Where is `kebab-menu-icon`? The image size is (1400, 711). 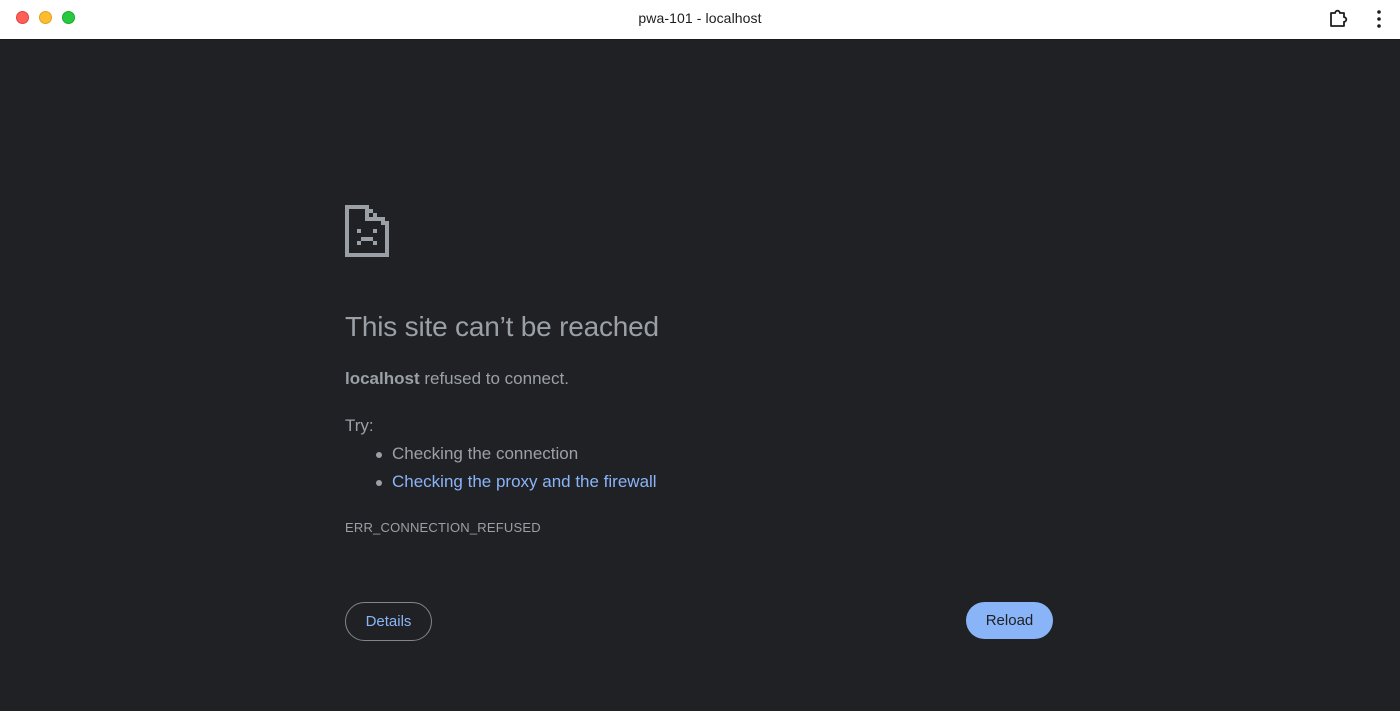 kebab-menu-icon is located at coordinates (1379, 19).